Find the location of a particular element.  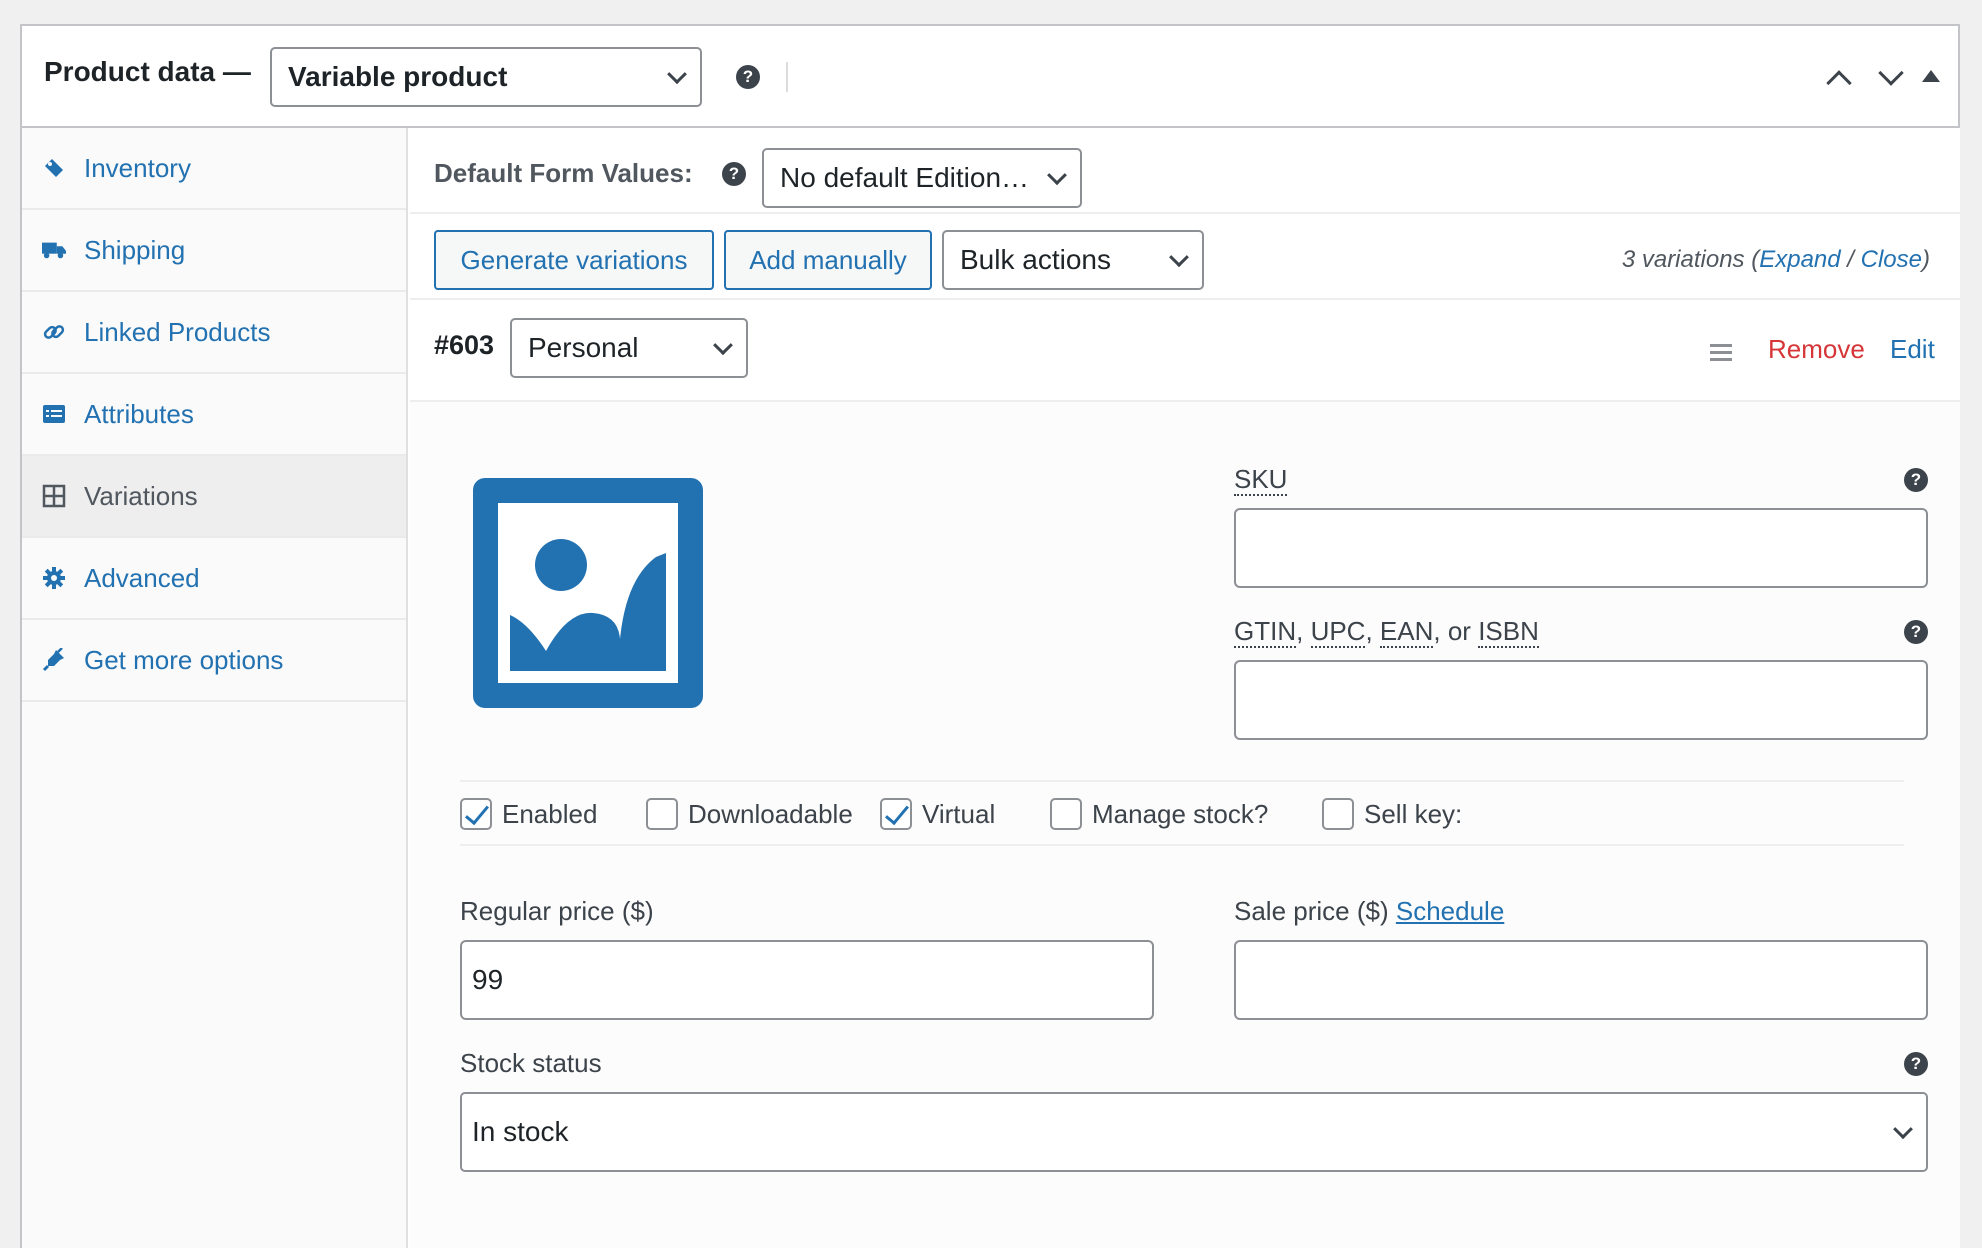

bulk-actions-select: Bulk actions is located at coordinates (1073, 260).